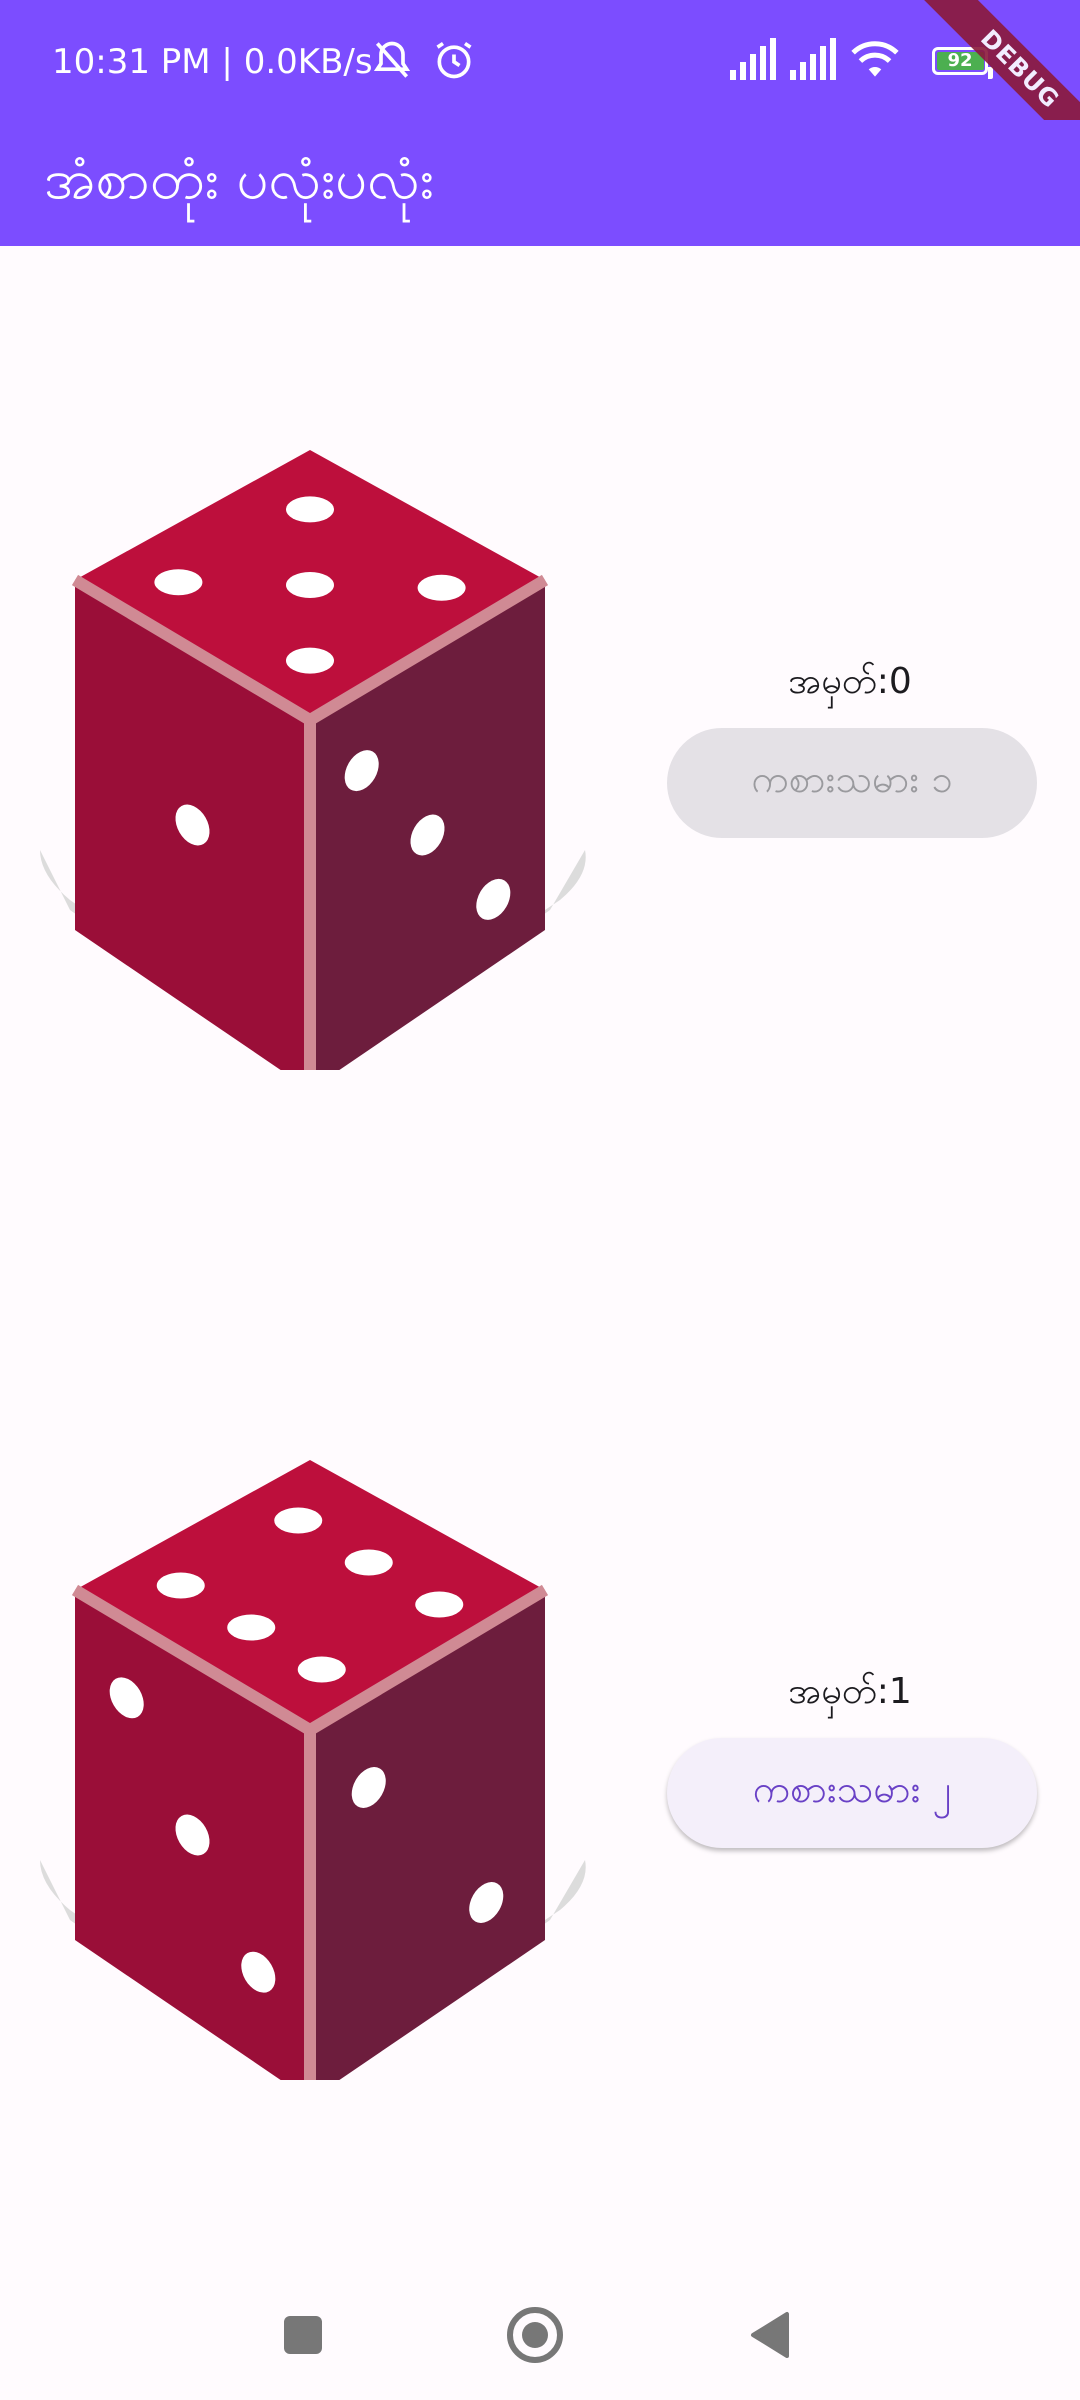 The height and width of the screenshot is (2400, 1080). Describe the element at coordinates (875, 59) in the screenshot. I see `wifi-icon` at that location.